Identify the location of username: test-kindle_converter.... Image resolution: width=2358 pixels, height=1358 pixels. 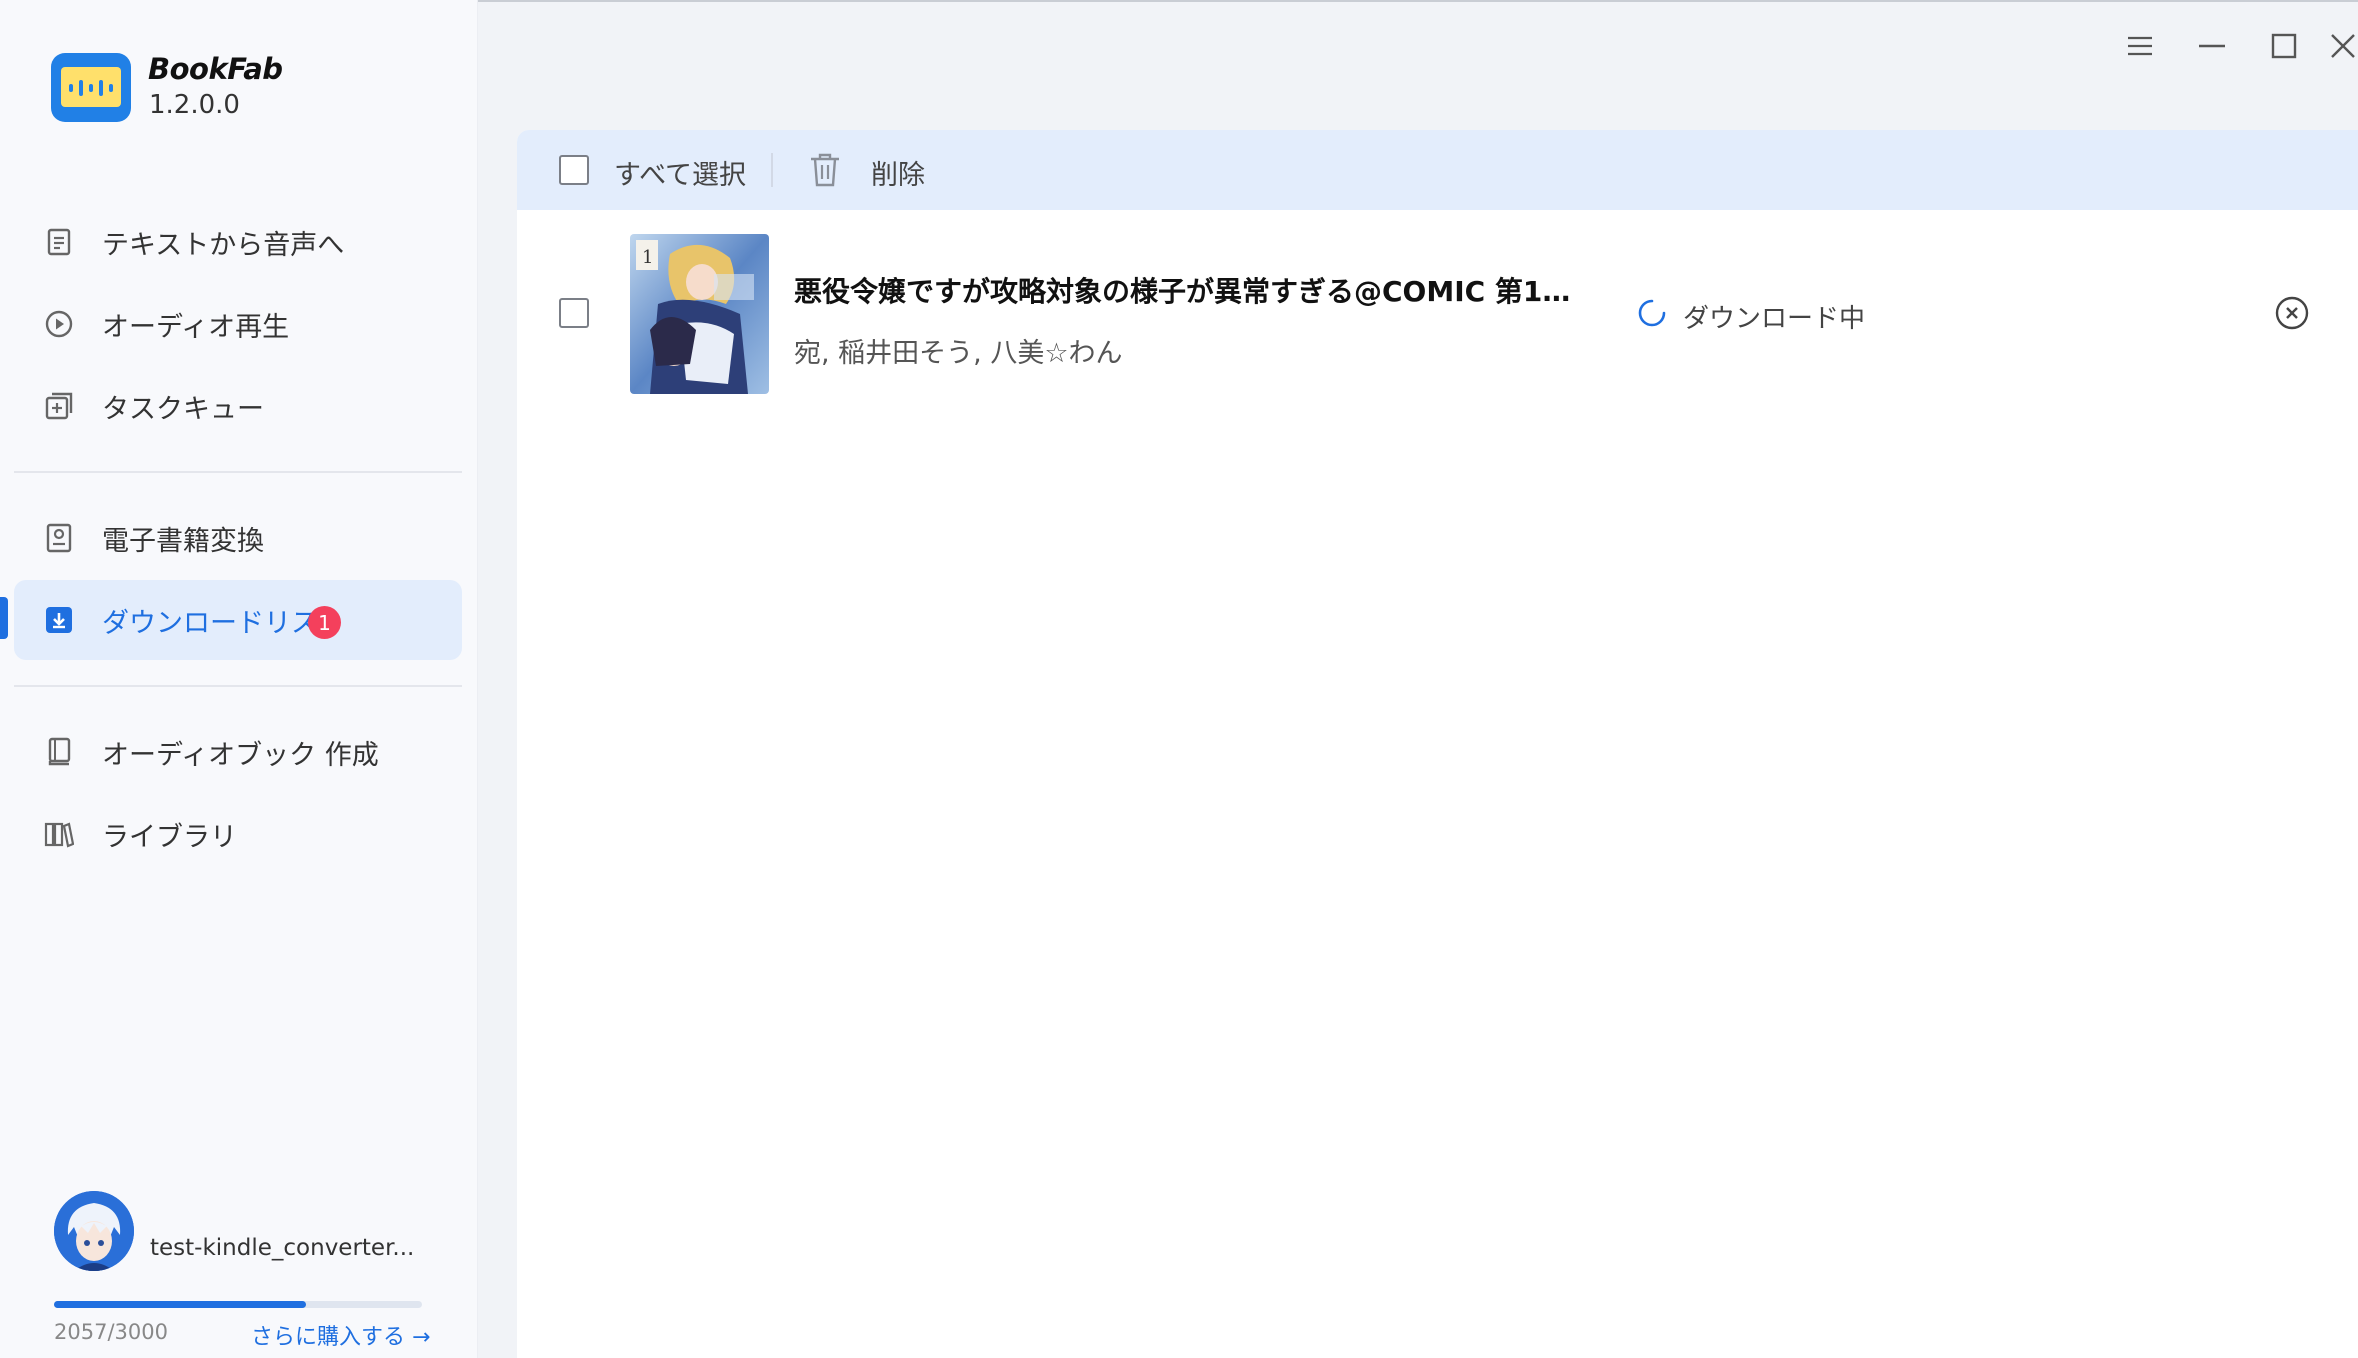
(282, 1248).